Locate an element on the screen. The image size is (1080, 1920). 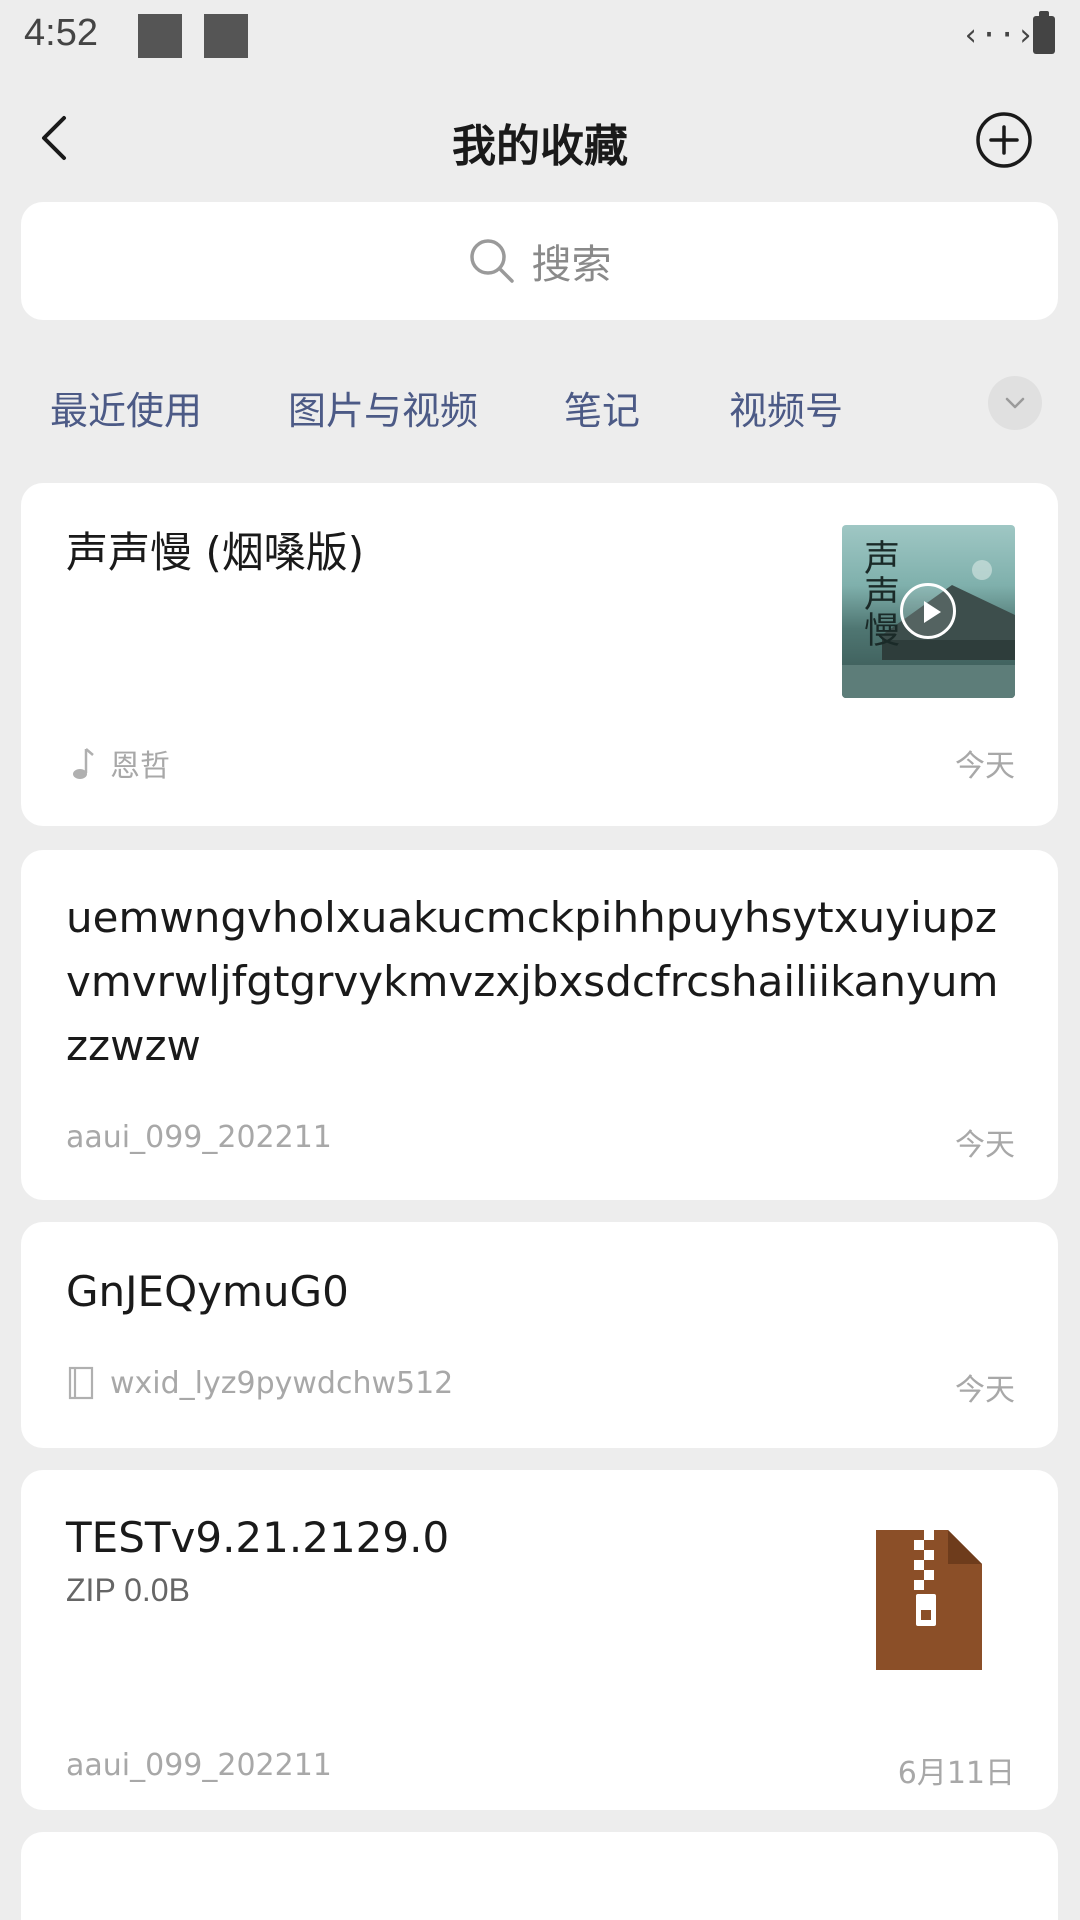
data-transfer-icon: ‹··› is located at coordinates (998, 35).